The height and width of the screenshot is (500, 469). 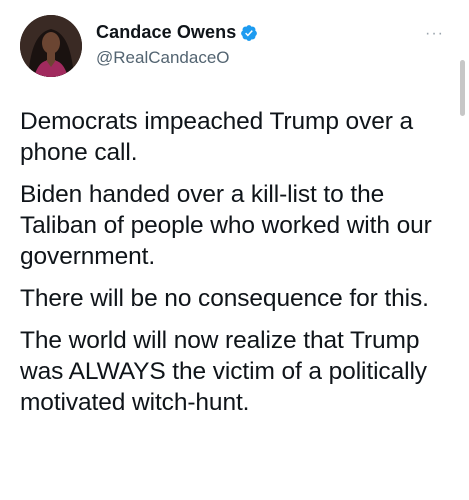 What do you see at coordinates (166, 32) in the screenshot?
I see `author-display-name: Candace Owens` at bounding box center [166, 32].